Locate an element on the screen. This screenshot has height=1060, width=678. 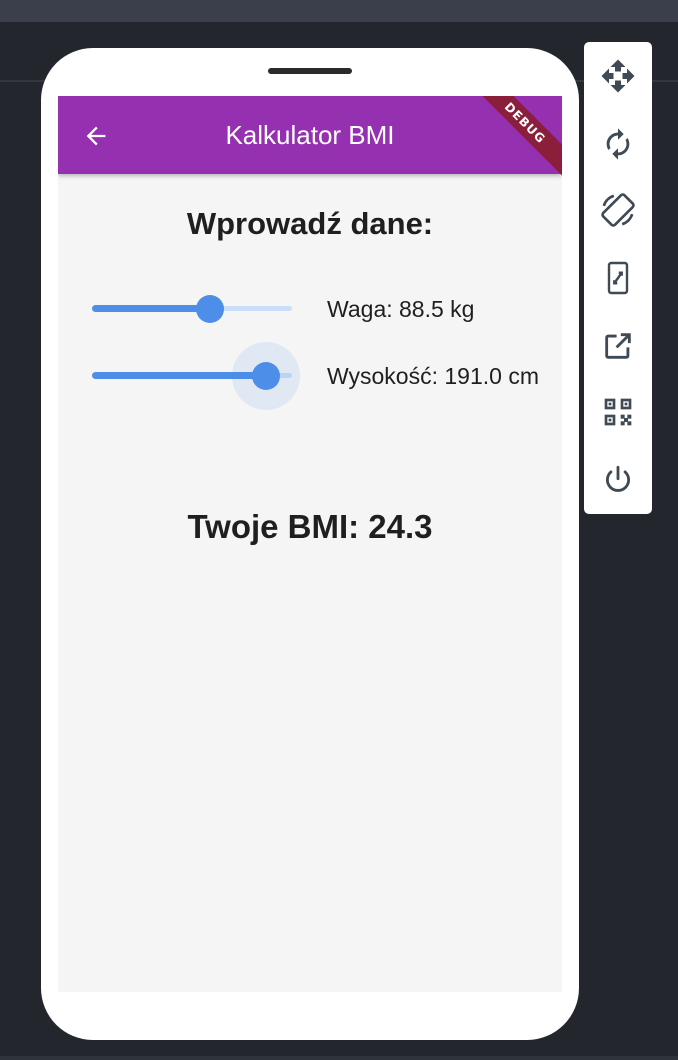
rotate-device-button is located at coordinates (618, 210).